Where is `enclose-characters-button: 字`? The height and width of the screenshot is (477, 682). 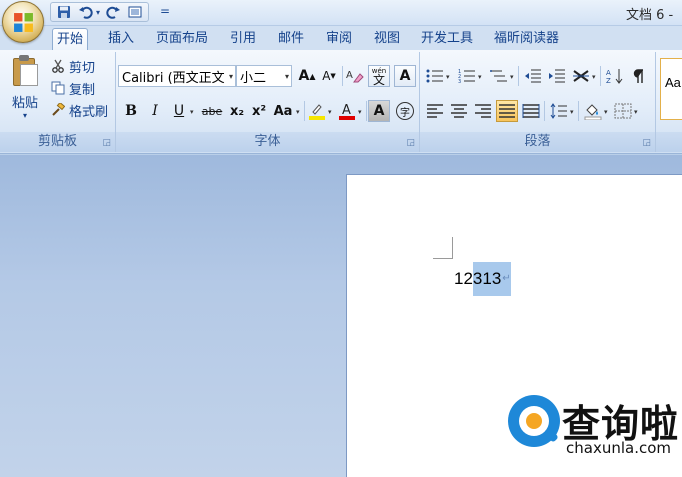 enclose-characters-button: 字 is located at coordinates (405, 111).